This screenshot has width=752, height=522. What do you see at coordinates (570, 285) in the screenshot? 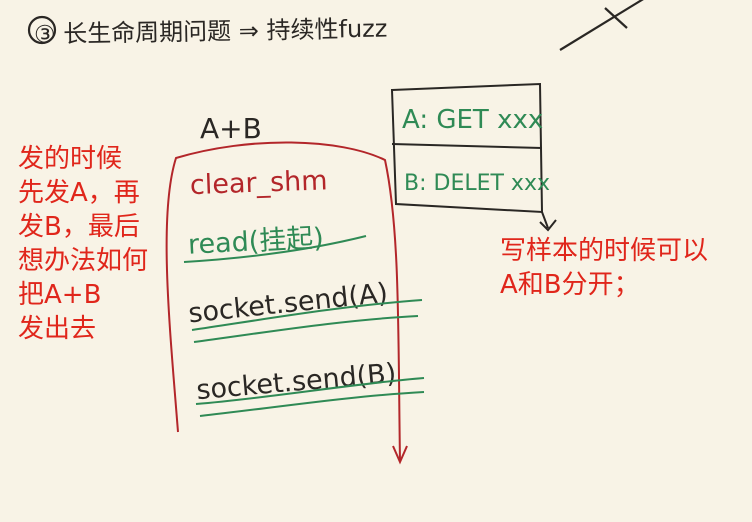
I see `right-note-line: A和B分开；` at bounding box center [570, 285].